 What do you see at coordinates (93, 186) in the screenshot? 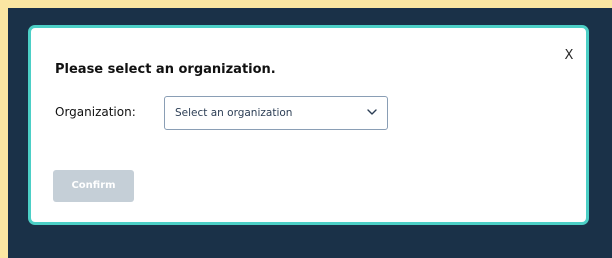
I see `confirm-button: Confirm` at bounding box center [93, 186].